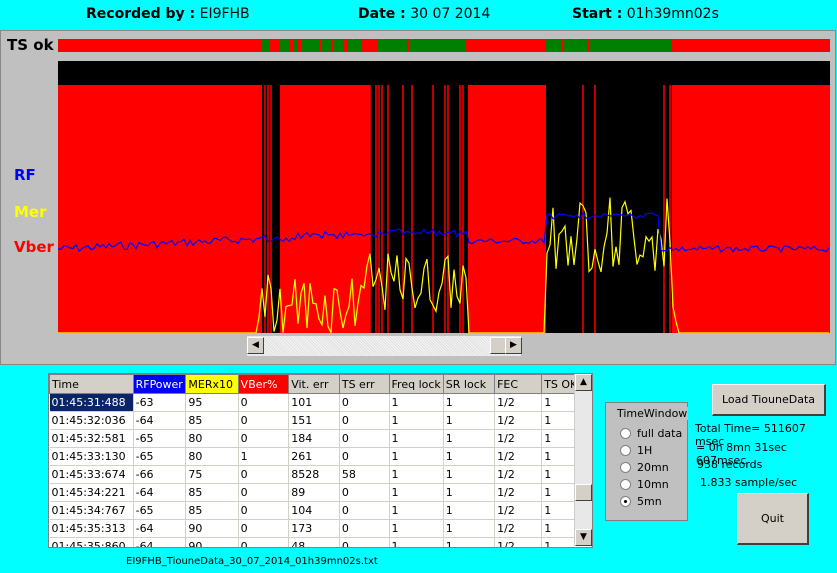 This screenshot has width=837, height=573. I want to click on table-row: 01:45:35:860 -64 90 0 48 0 1 1 1/2 1, so click(320, 542).